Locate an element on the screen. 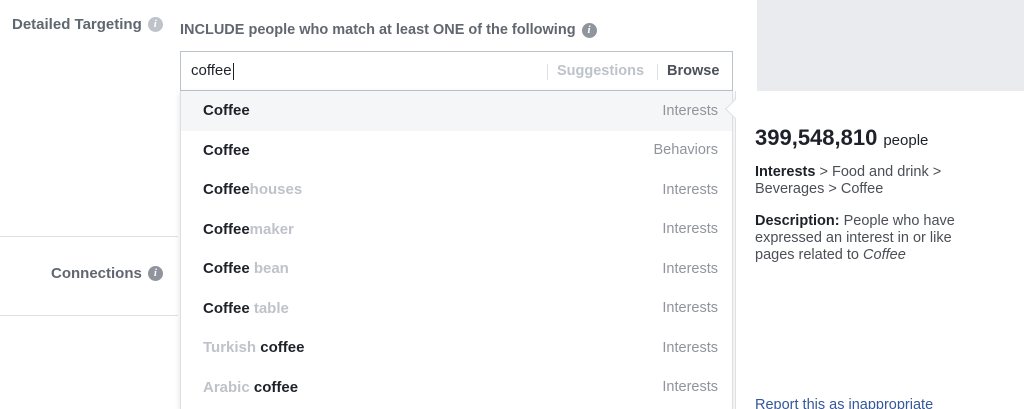 The width and height of the screenshot is (1024, 409). connections-label: Connections i is located at coordinates (107, 273).